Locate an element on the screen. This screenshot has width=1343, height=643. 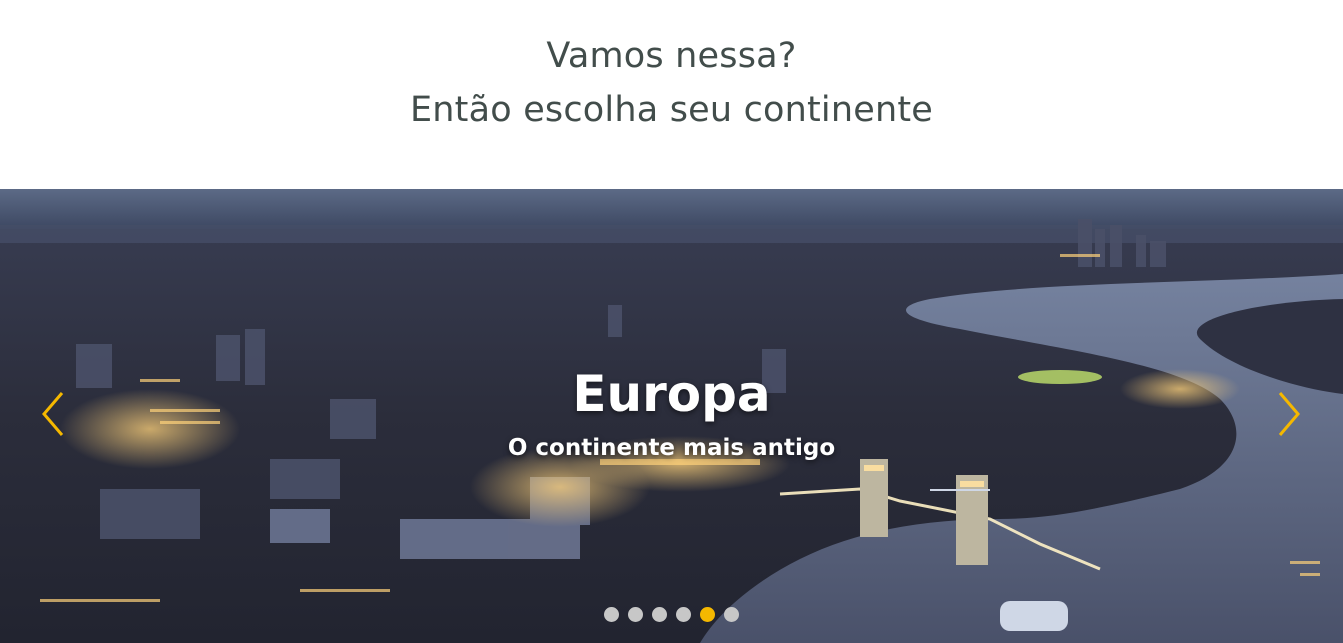
slide-title: Europa is located at coordinates (671, 394).